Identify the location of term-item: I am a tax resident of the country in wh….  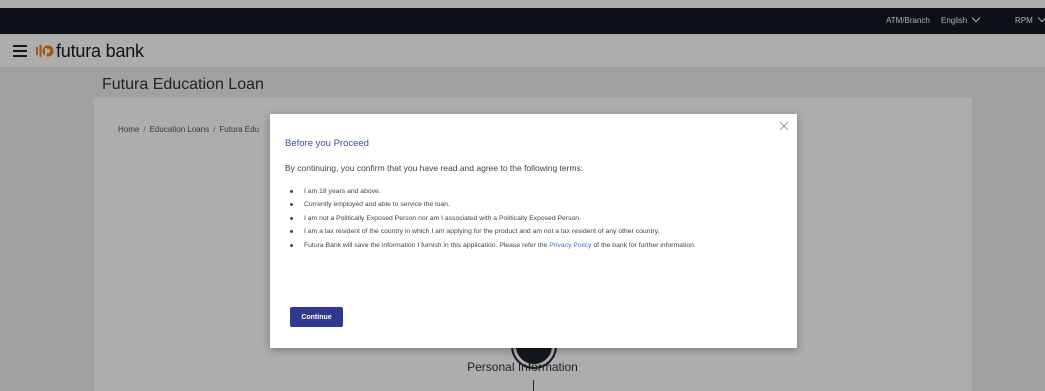
(518, 232).